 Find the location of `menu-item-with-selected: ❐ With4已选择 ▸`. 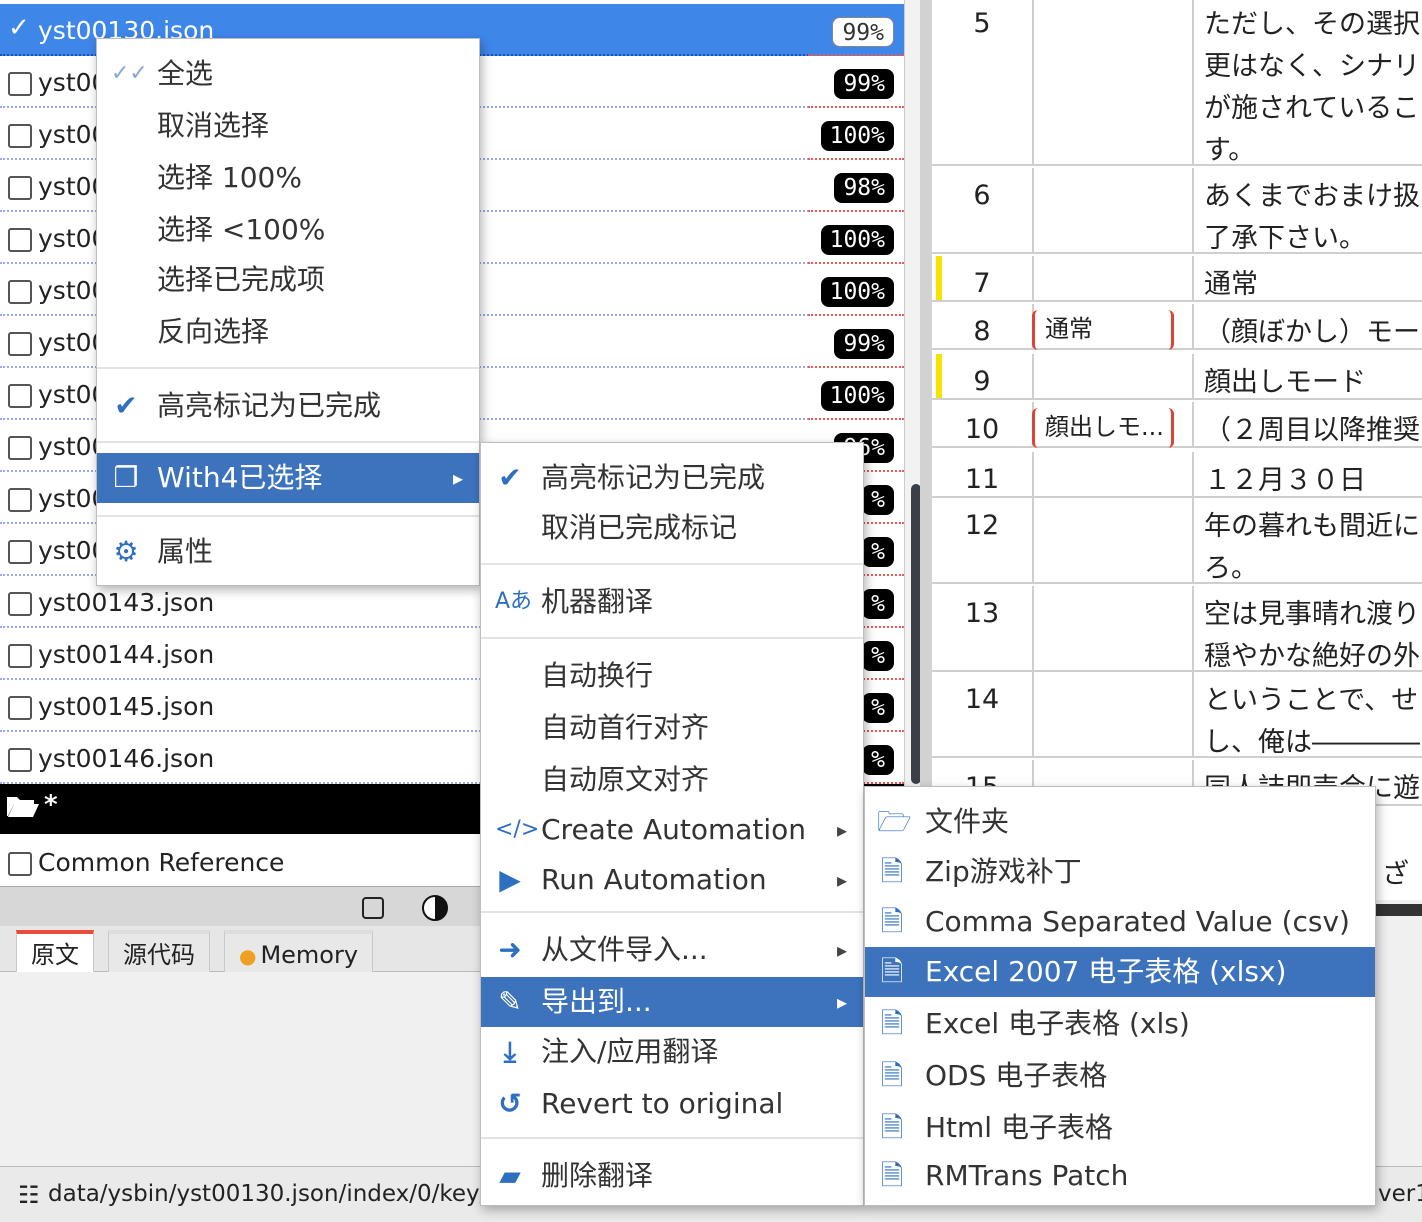

menu-item-with-selected: ❐ With4已选择 ▸ is located at coordinates (288, 478).